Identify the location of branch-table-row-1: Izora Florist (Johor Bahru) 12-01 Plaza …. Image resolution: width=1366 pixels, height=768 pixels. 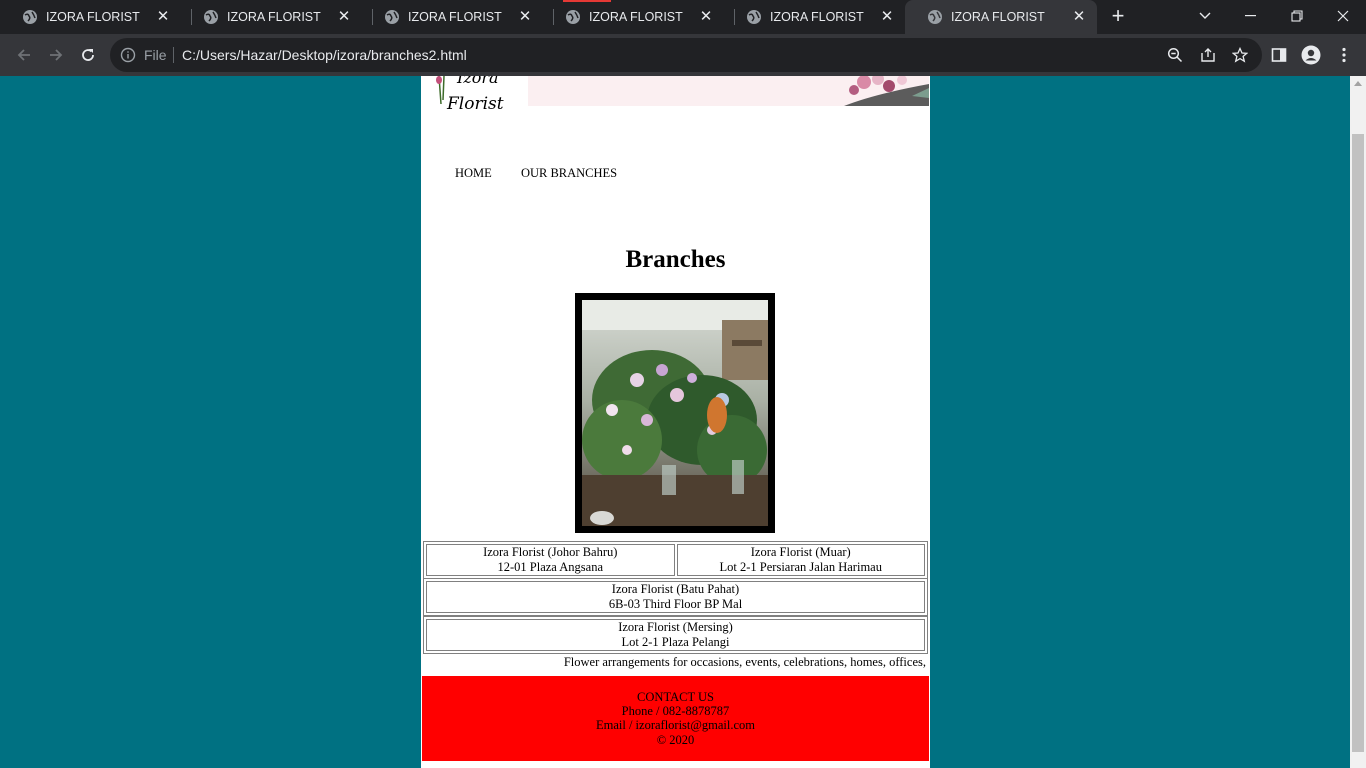
(675, 560).